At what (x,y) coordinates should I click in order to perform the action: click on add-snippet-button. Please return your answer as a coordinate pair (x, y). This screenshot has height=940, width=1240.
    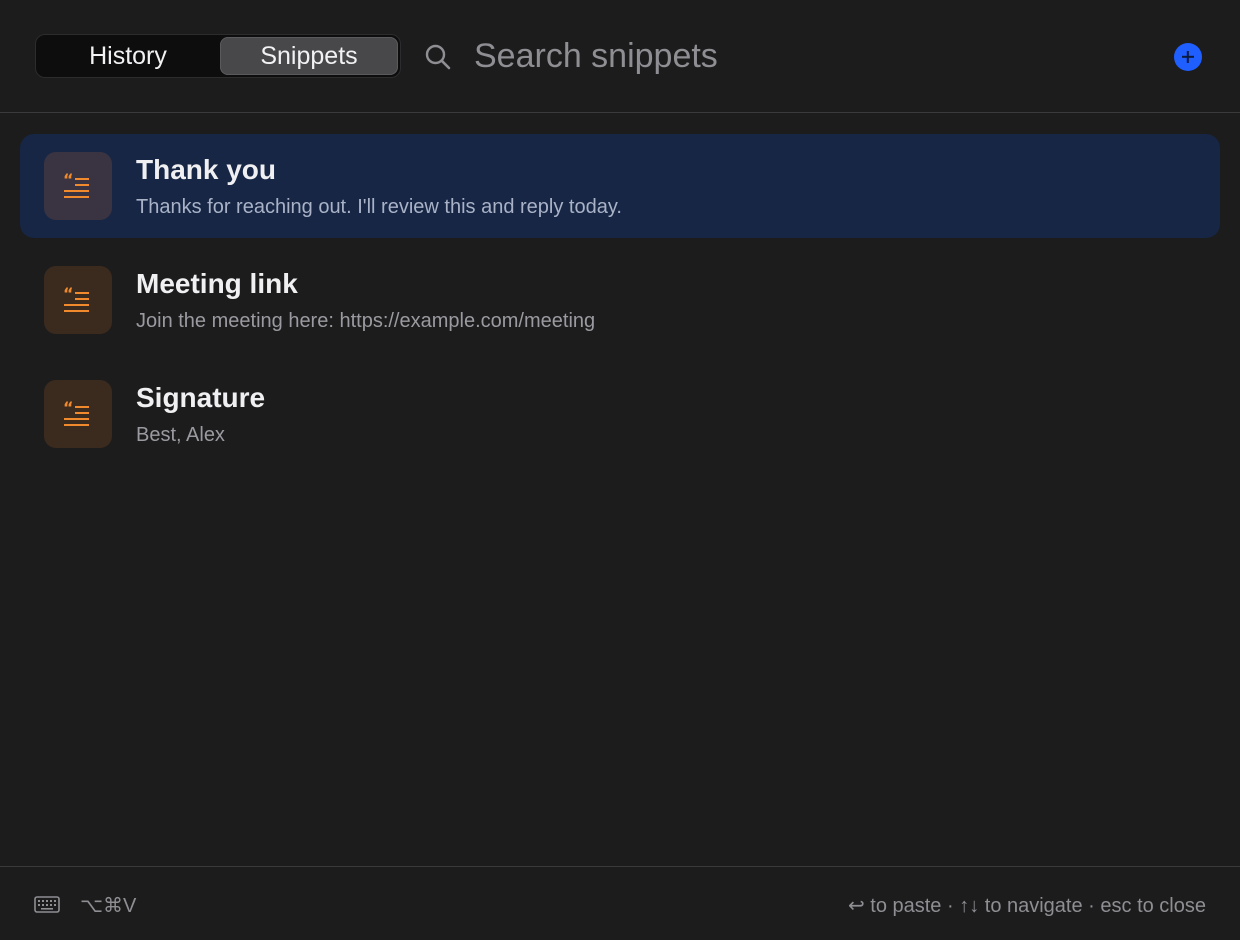
    Looking at the image, I should click on (1188, 57).